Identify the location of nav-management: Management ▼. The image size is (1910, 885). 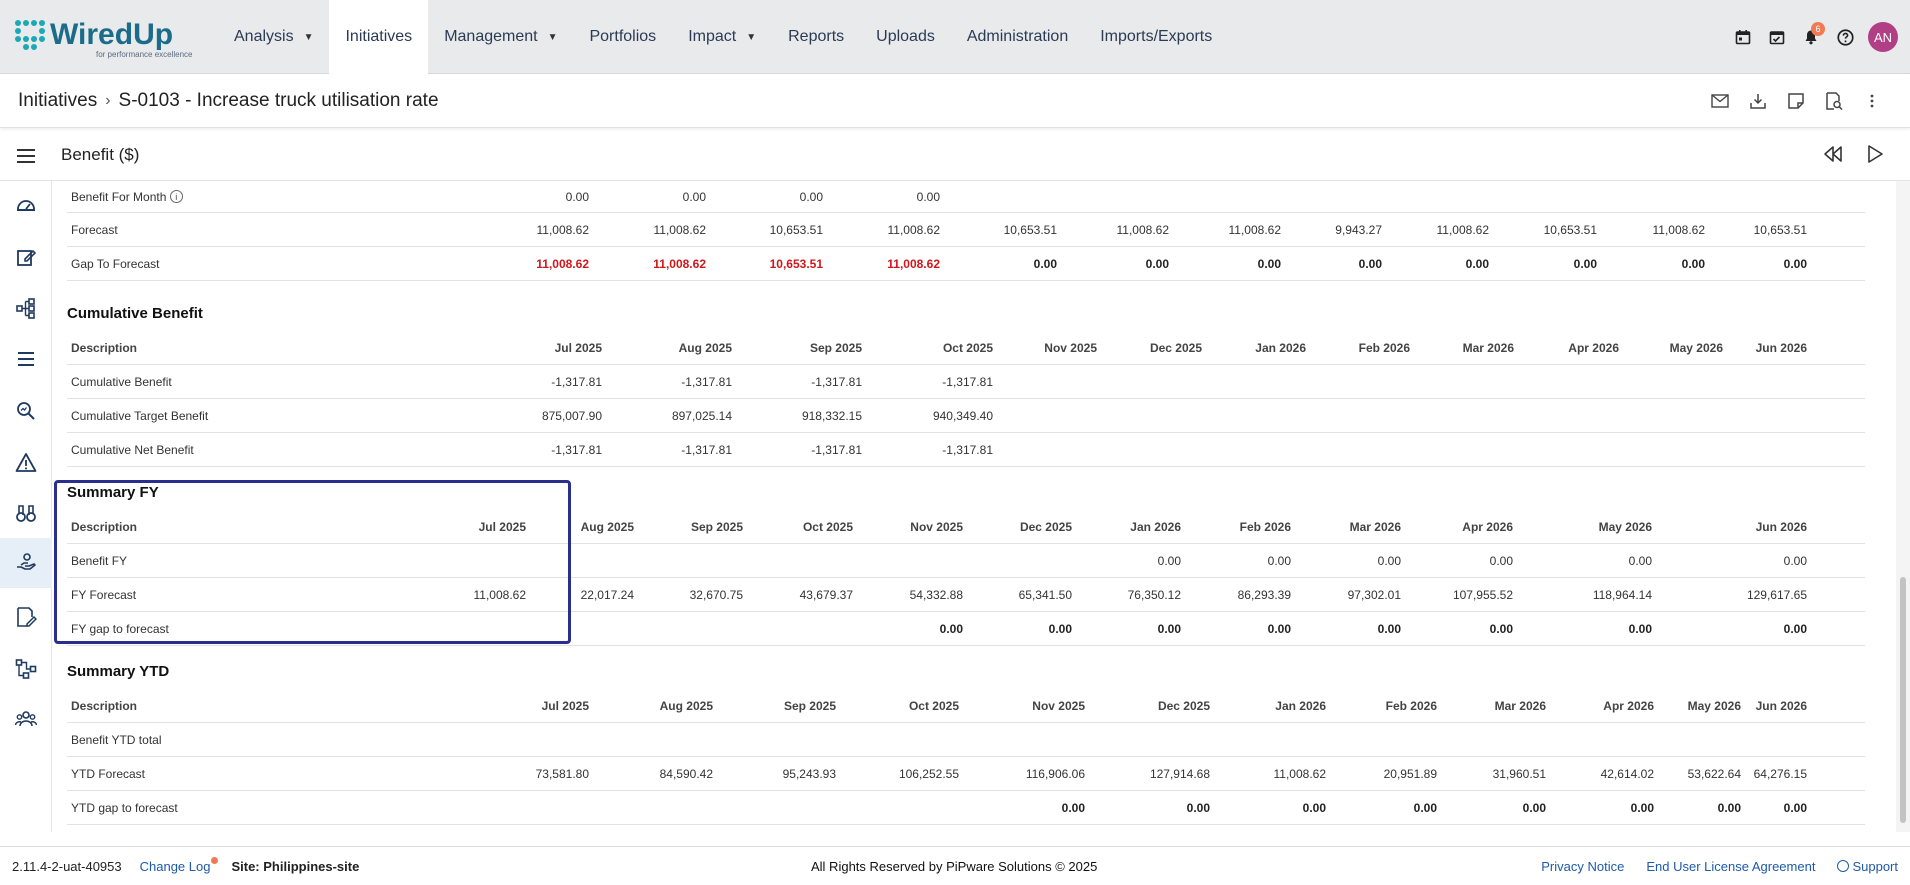
(500, 37).